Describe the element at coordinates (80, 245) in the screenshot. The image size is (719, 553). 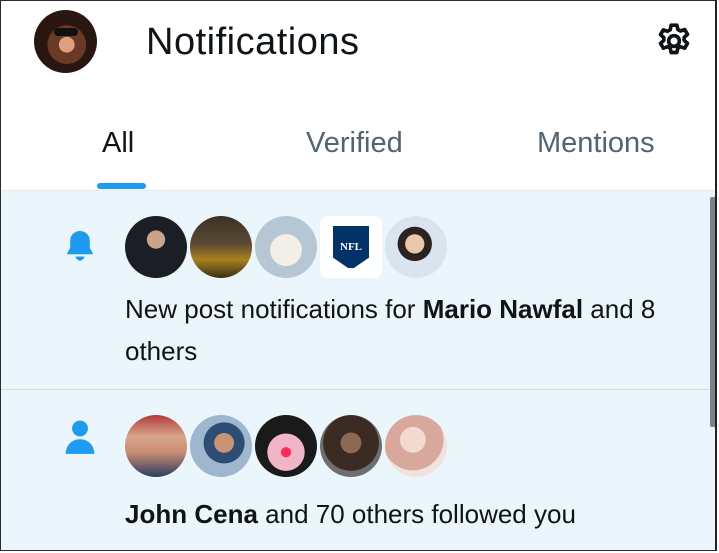
I see `bell-icon` at that location.